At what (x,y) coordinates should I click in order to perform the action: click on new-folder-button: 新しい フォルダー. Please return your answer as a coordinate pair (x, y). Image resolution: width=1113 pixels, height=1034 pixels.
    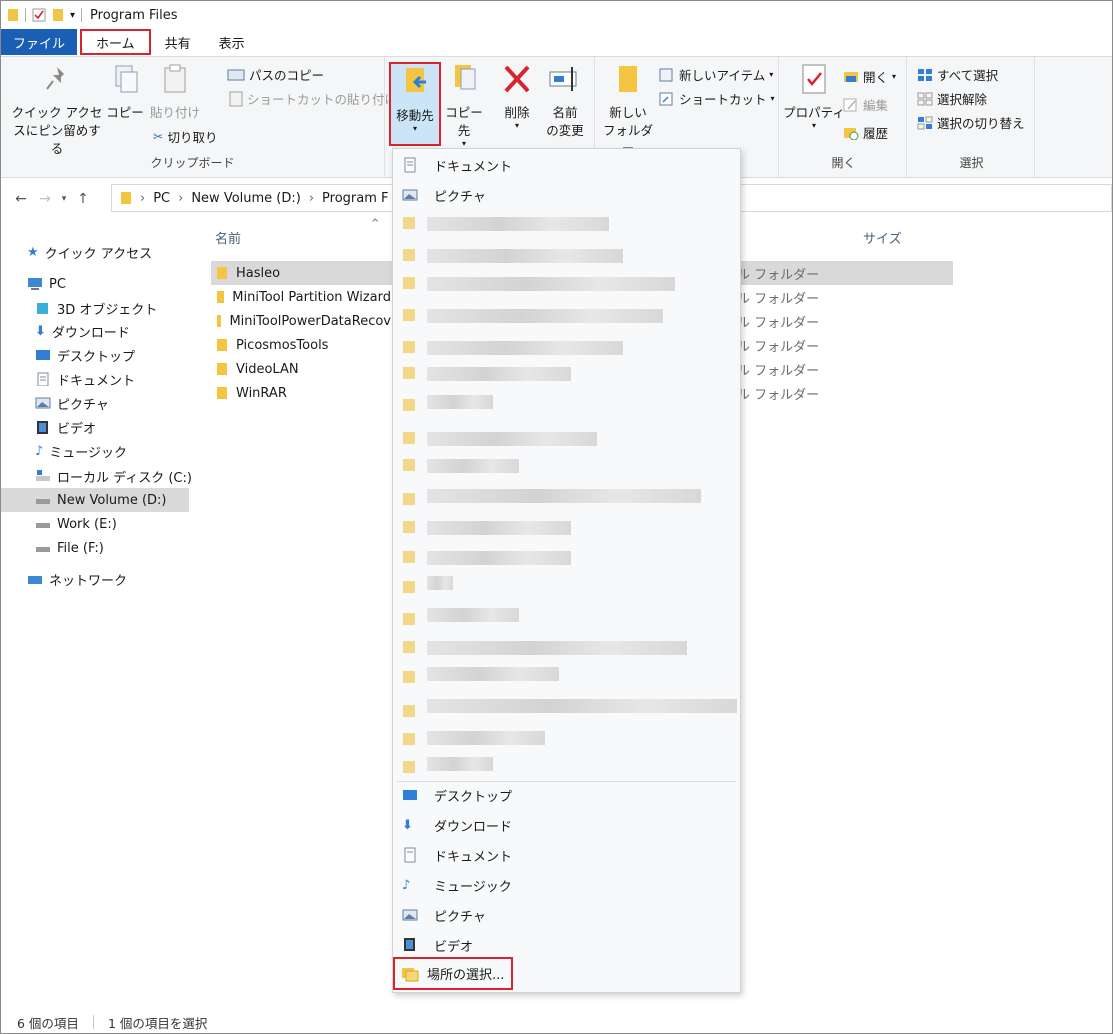
    Looking at the image, I should click on (628, 110).